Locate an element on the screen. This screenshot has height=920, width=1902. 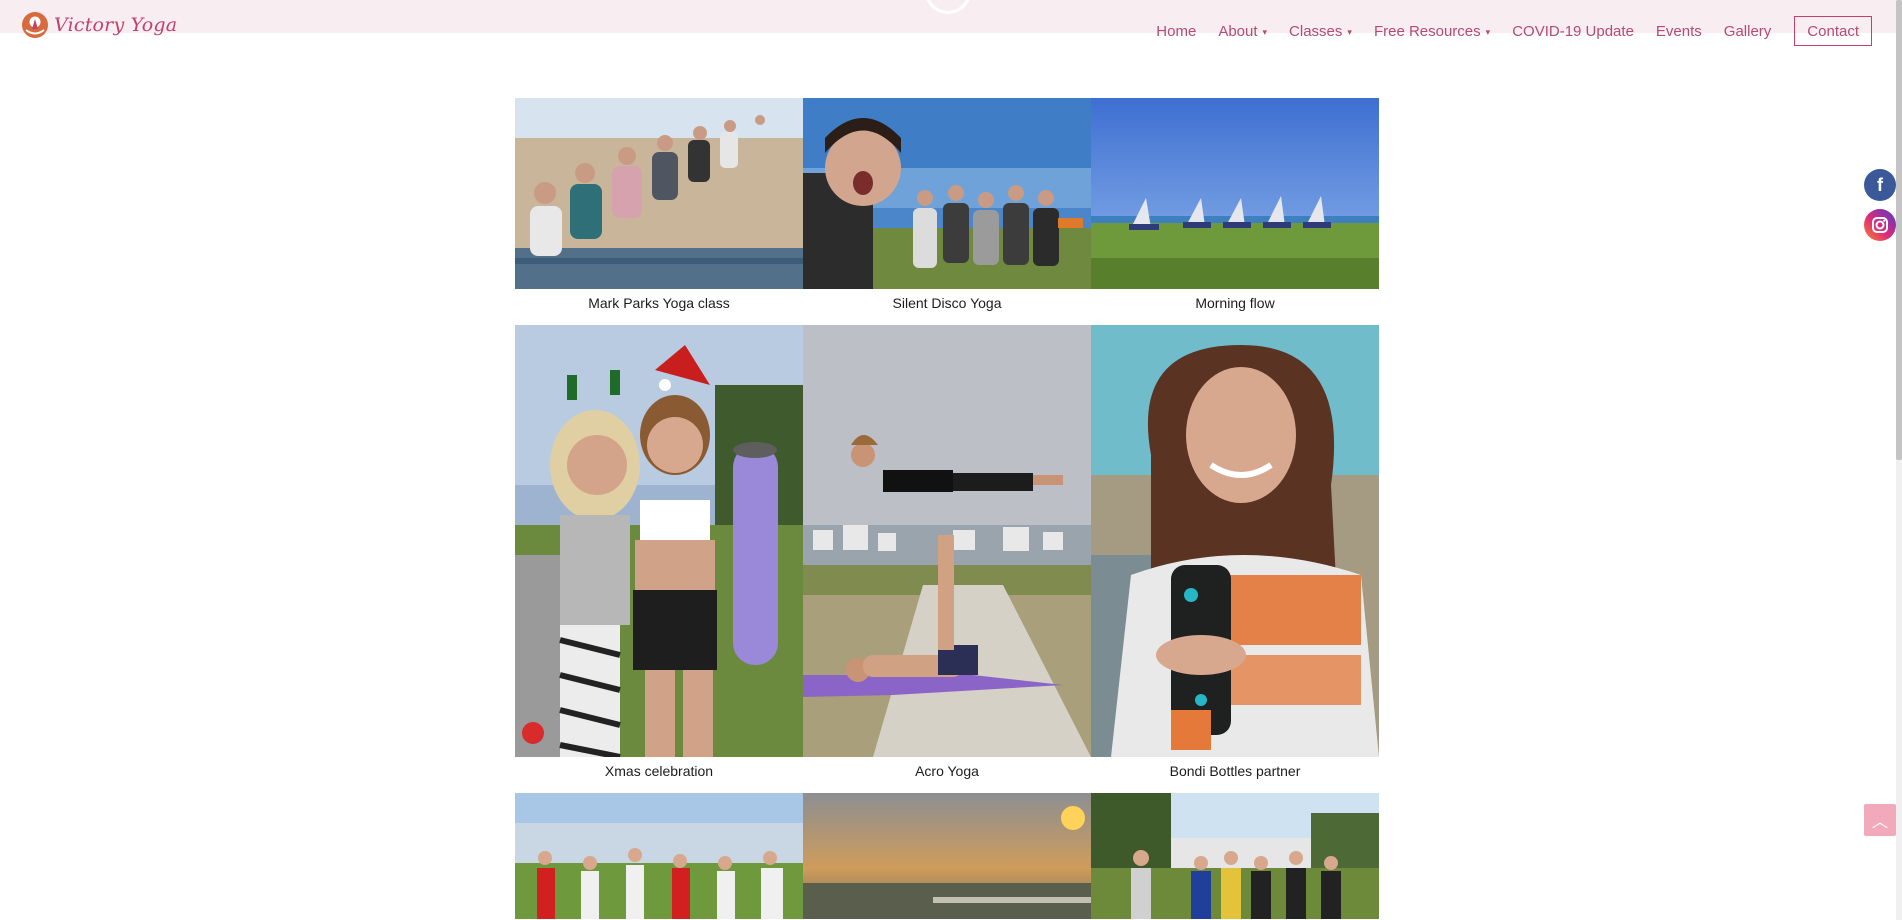
loader-indicator is located at coordinates (948, 7).